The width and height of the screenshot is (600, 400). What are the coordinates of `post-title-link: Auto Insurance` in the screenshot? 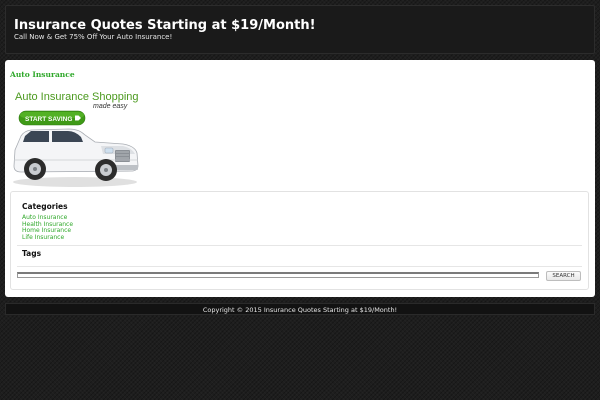 It's located at (42, 74).